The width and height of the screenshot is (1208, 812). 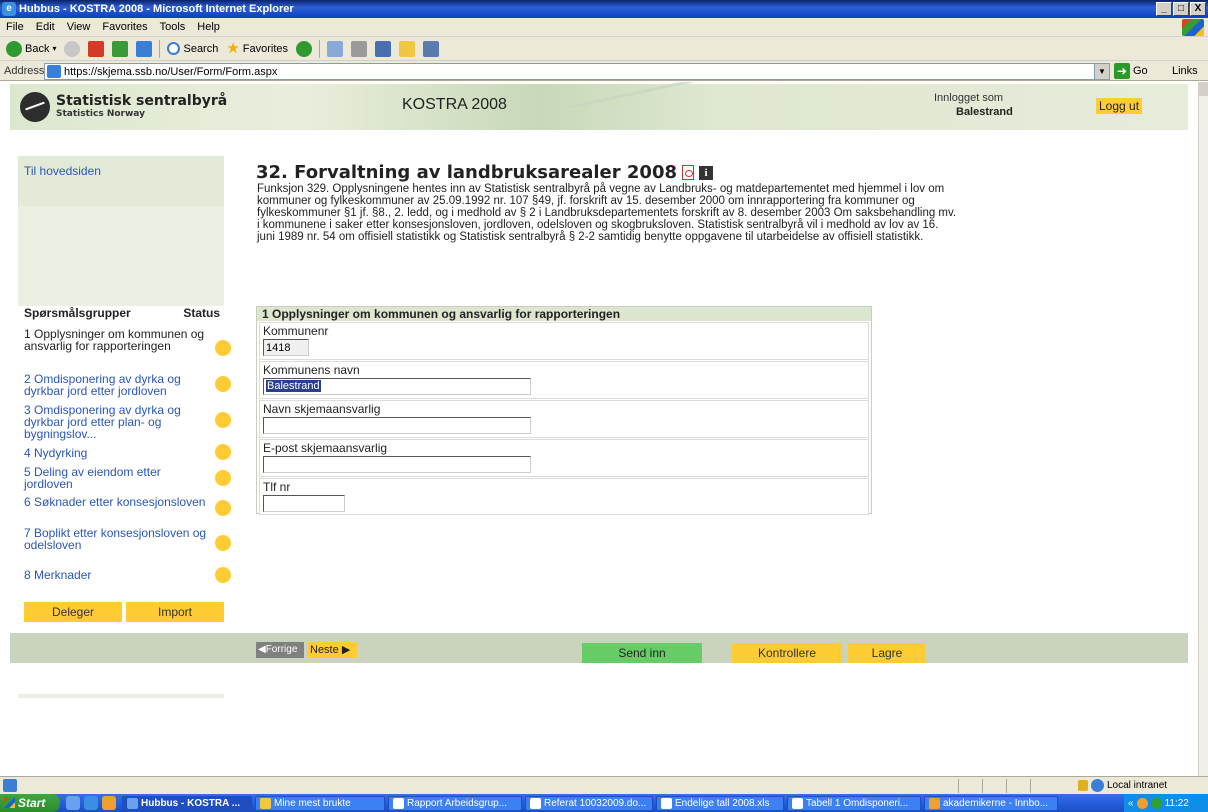 I want to click on next-button: Neste ▶, so click(x=332, y=650).